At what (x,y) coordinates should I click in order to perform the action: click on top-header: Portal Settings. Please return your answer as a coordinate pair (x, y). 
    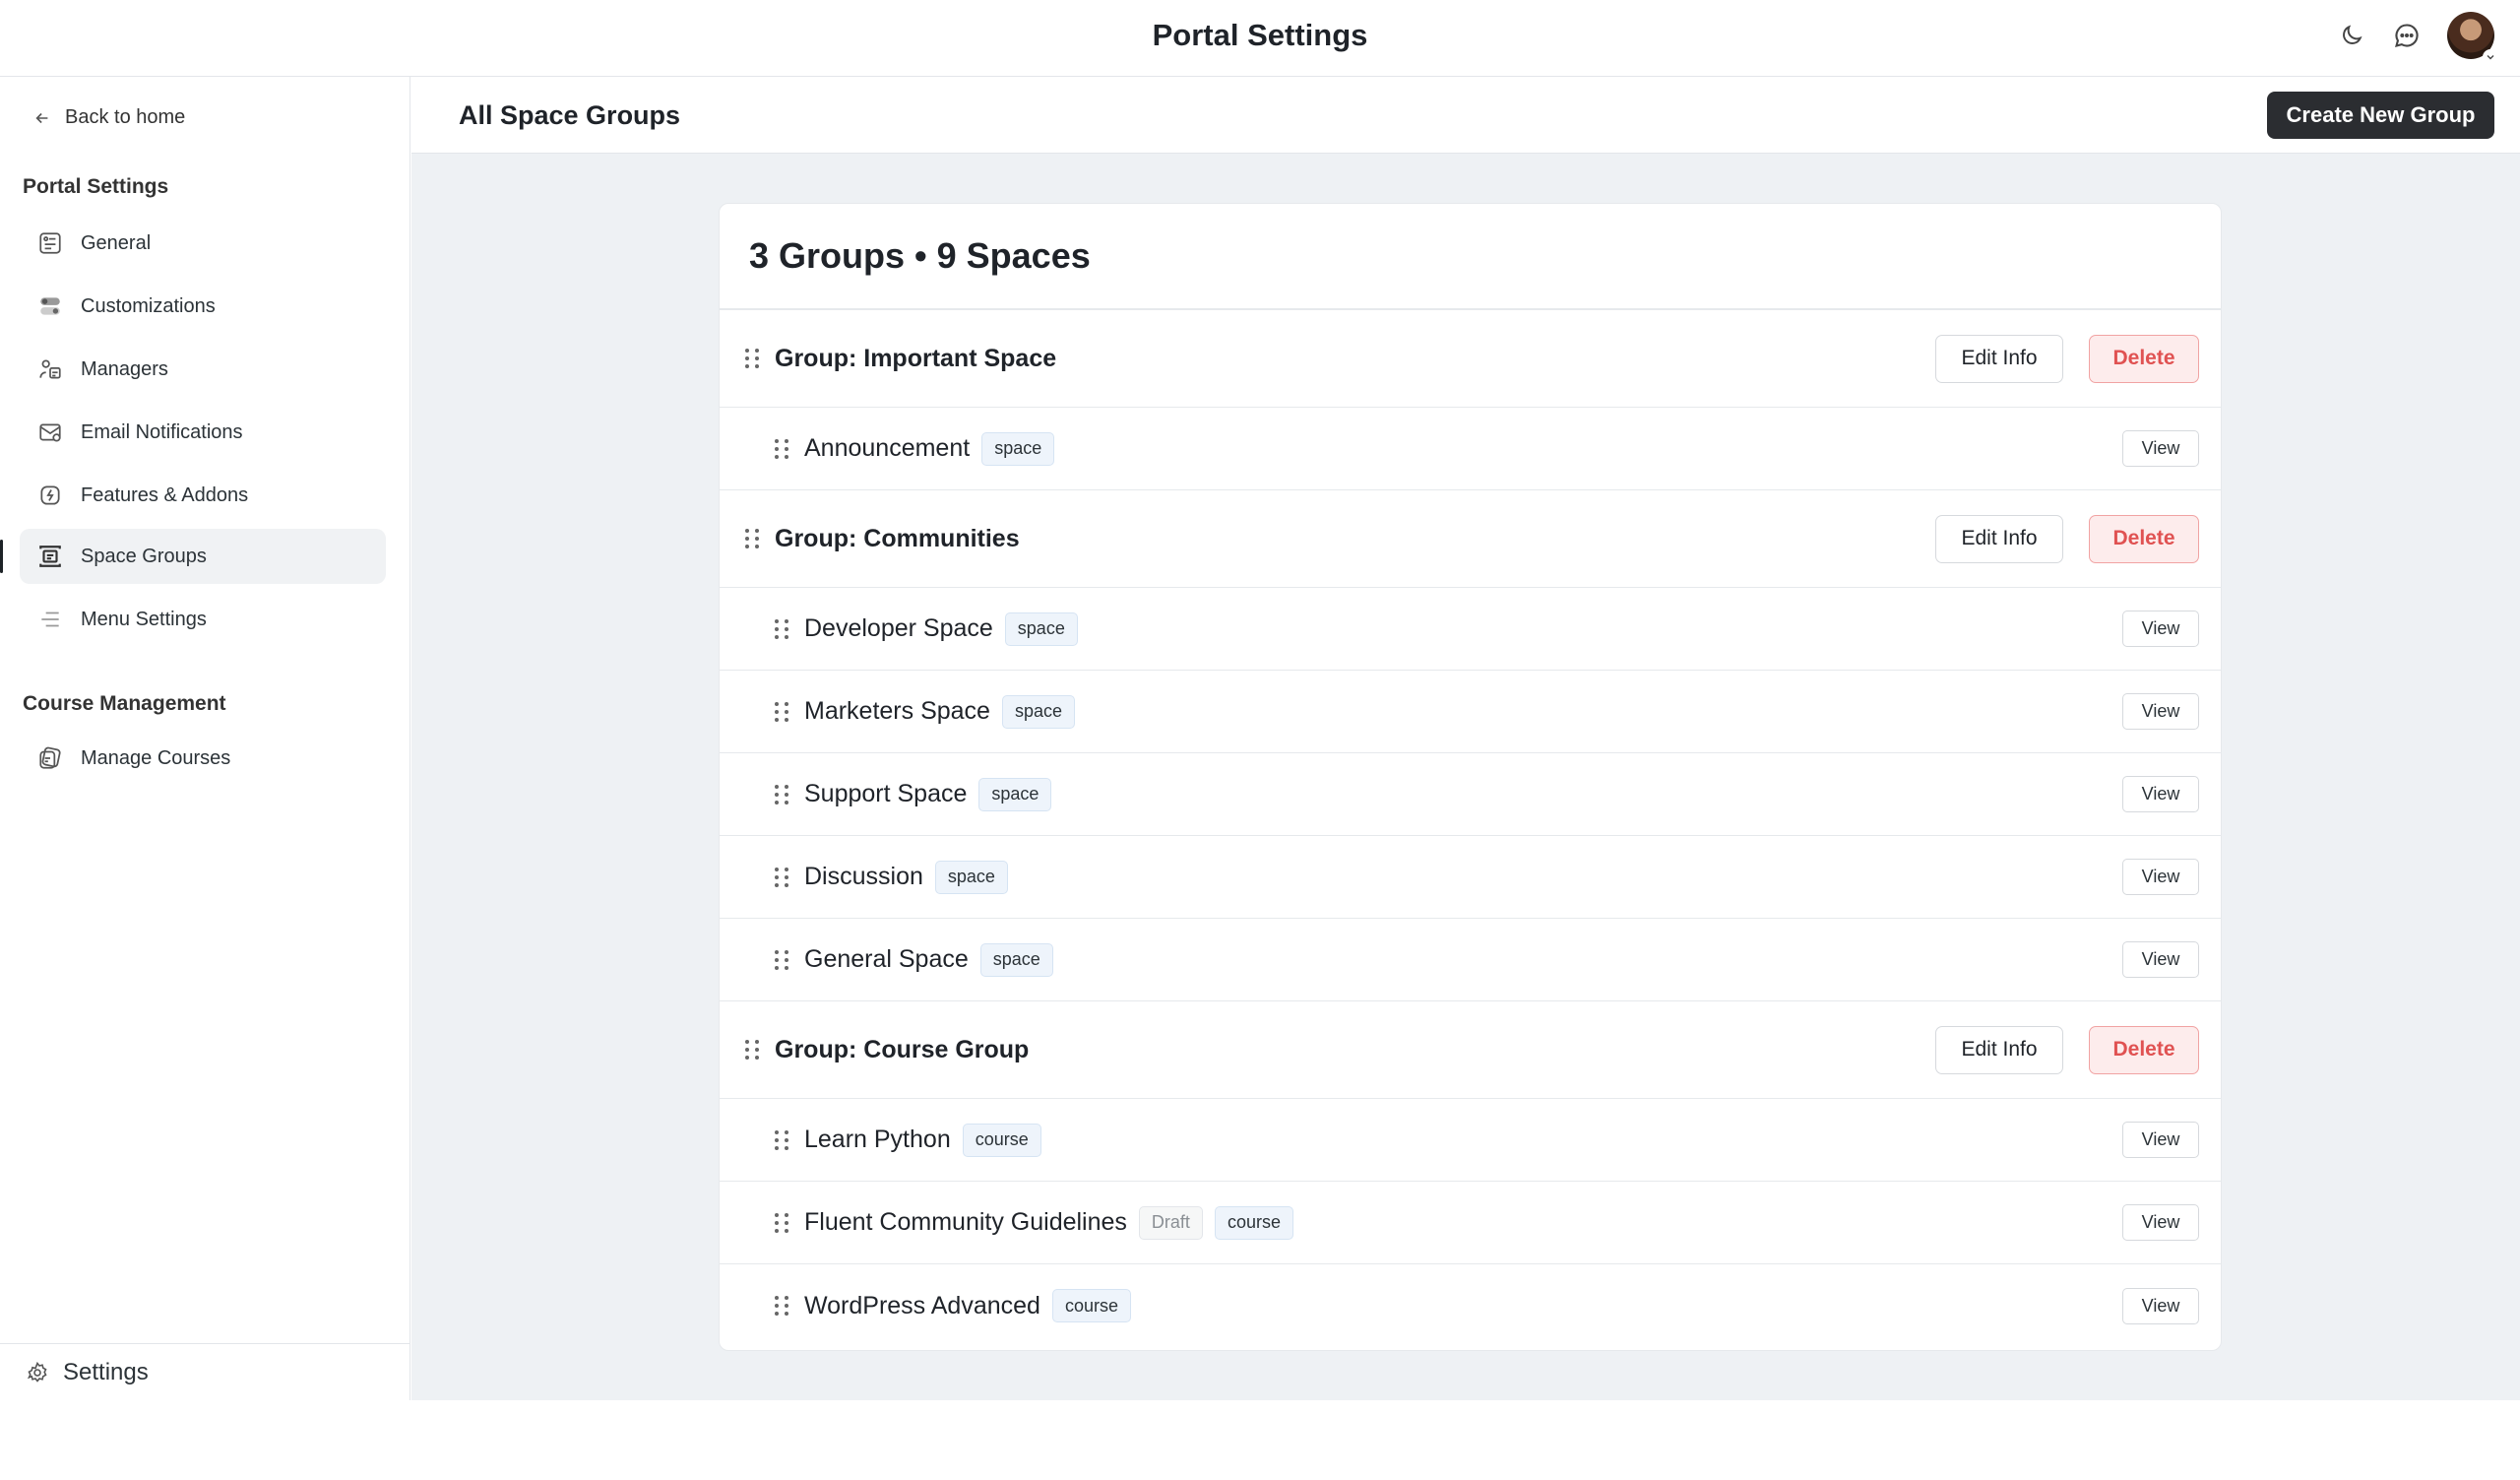
    Looking at the image, I should click on (1260, 38).